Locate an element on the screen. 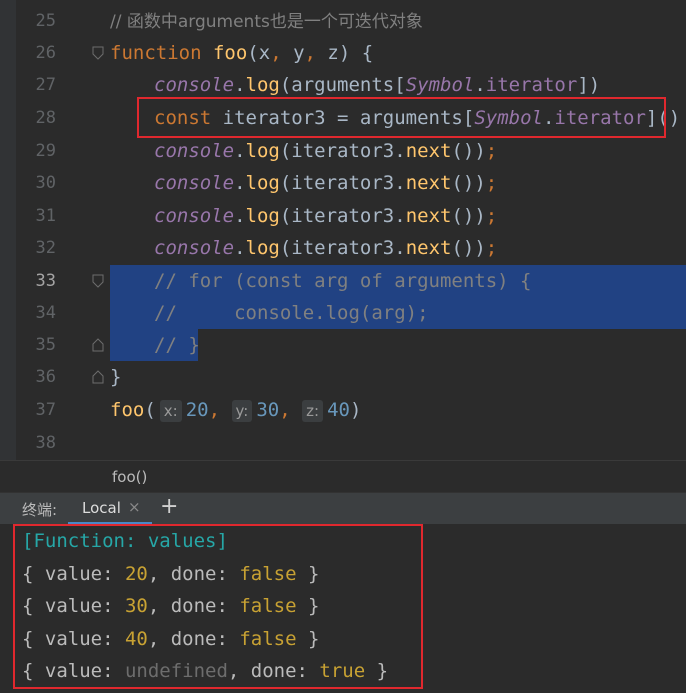 The width and height of the screenshot is (686, 693). keyword: function is located at coordinates (156, 53).